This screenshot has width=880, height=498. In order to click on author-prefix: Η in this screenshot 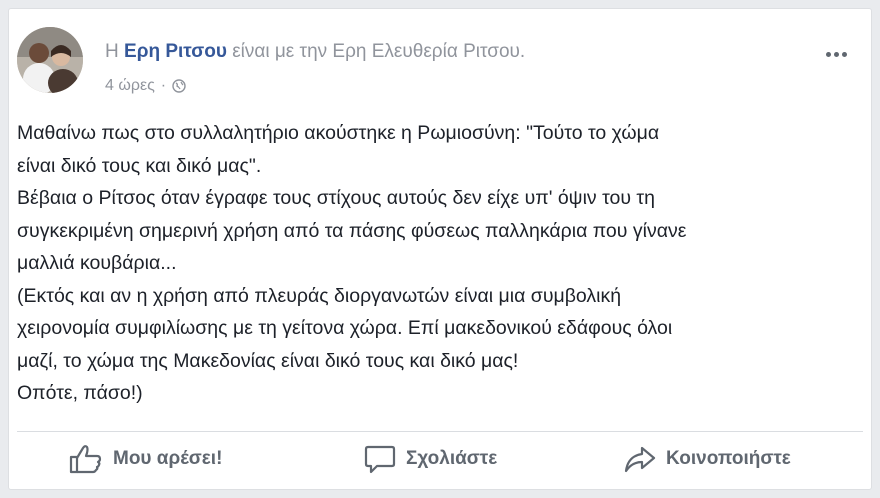, I will do `click(112, 51)`.